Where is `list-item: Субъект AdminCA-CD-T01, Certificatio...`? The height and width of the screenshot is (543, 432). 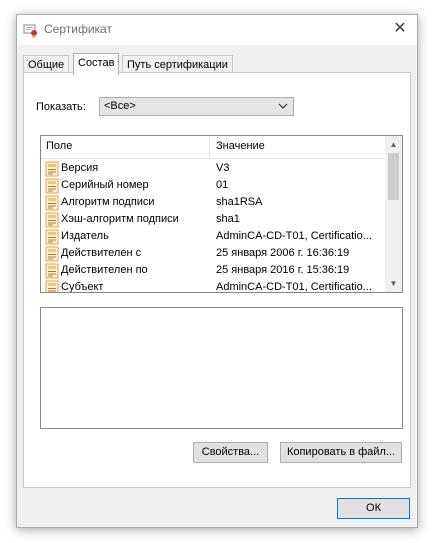 list-item: Субъект AdminCA-CD-T01, Certificatio... is located at coordinates (212, 286).